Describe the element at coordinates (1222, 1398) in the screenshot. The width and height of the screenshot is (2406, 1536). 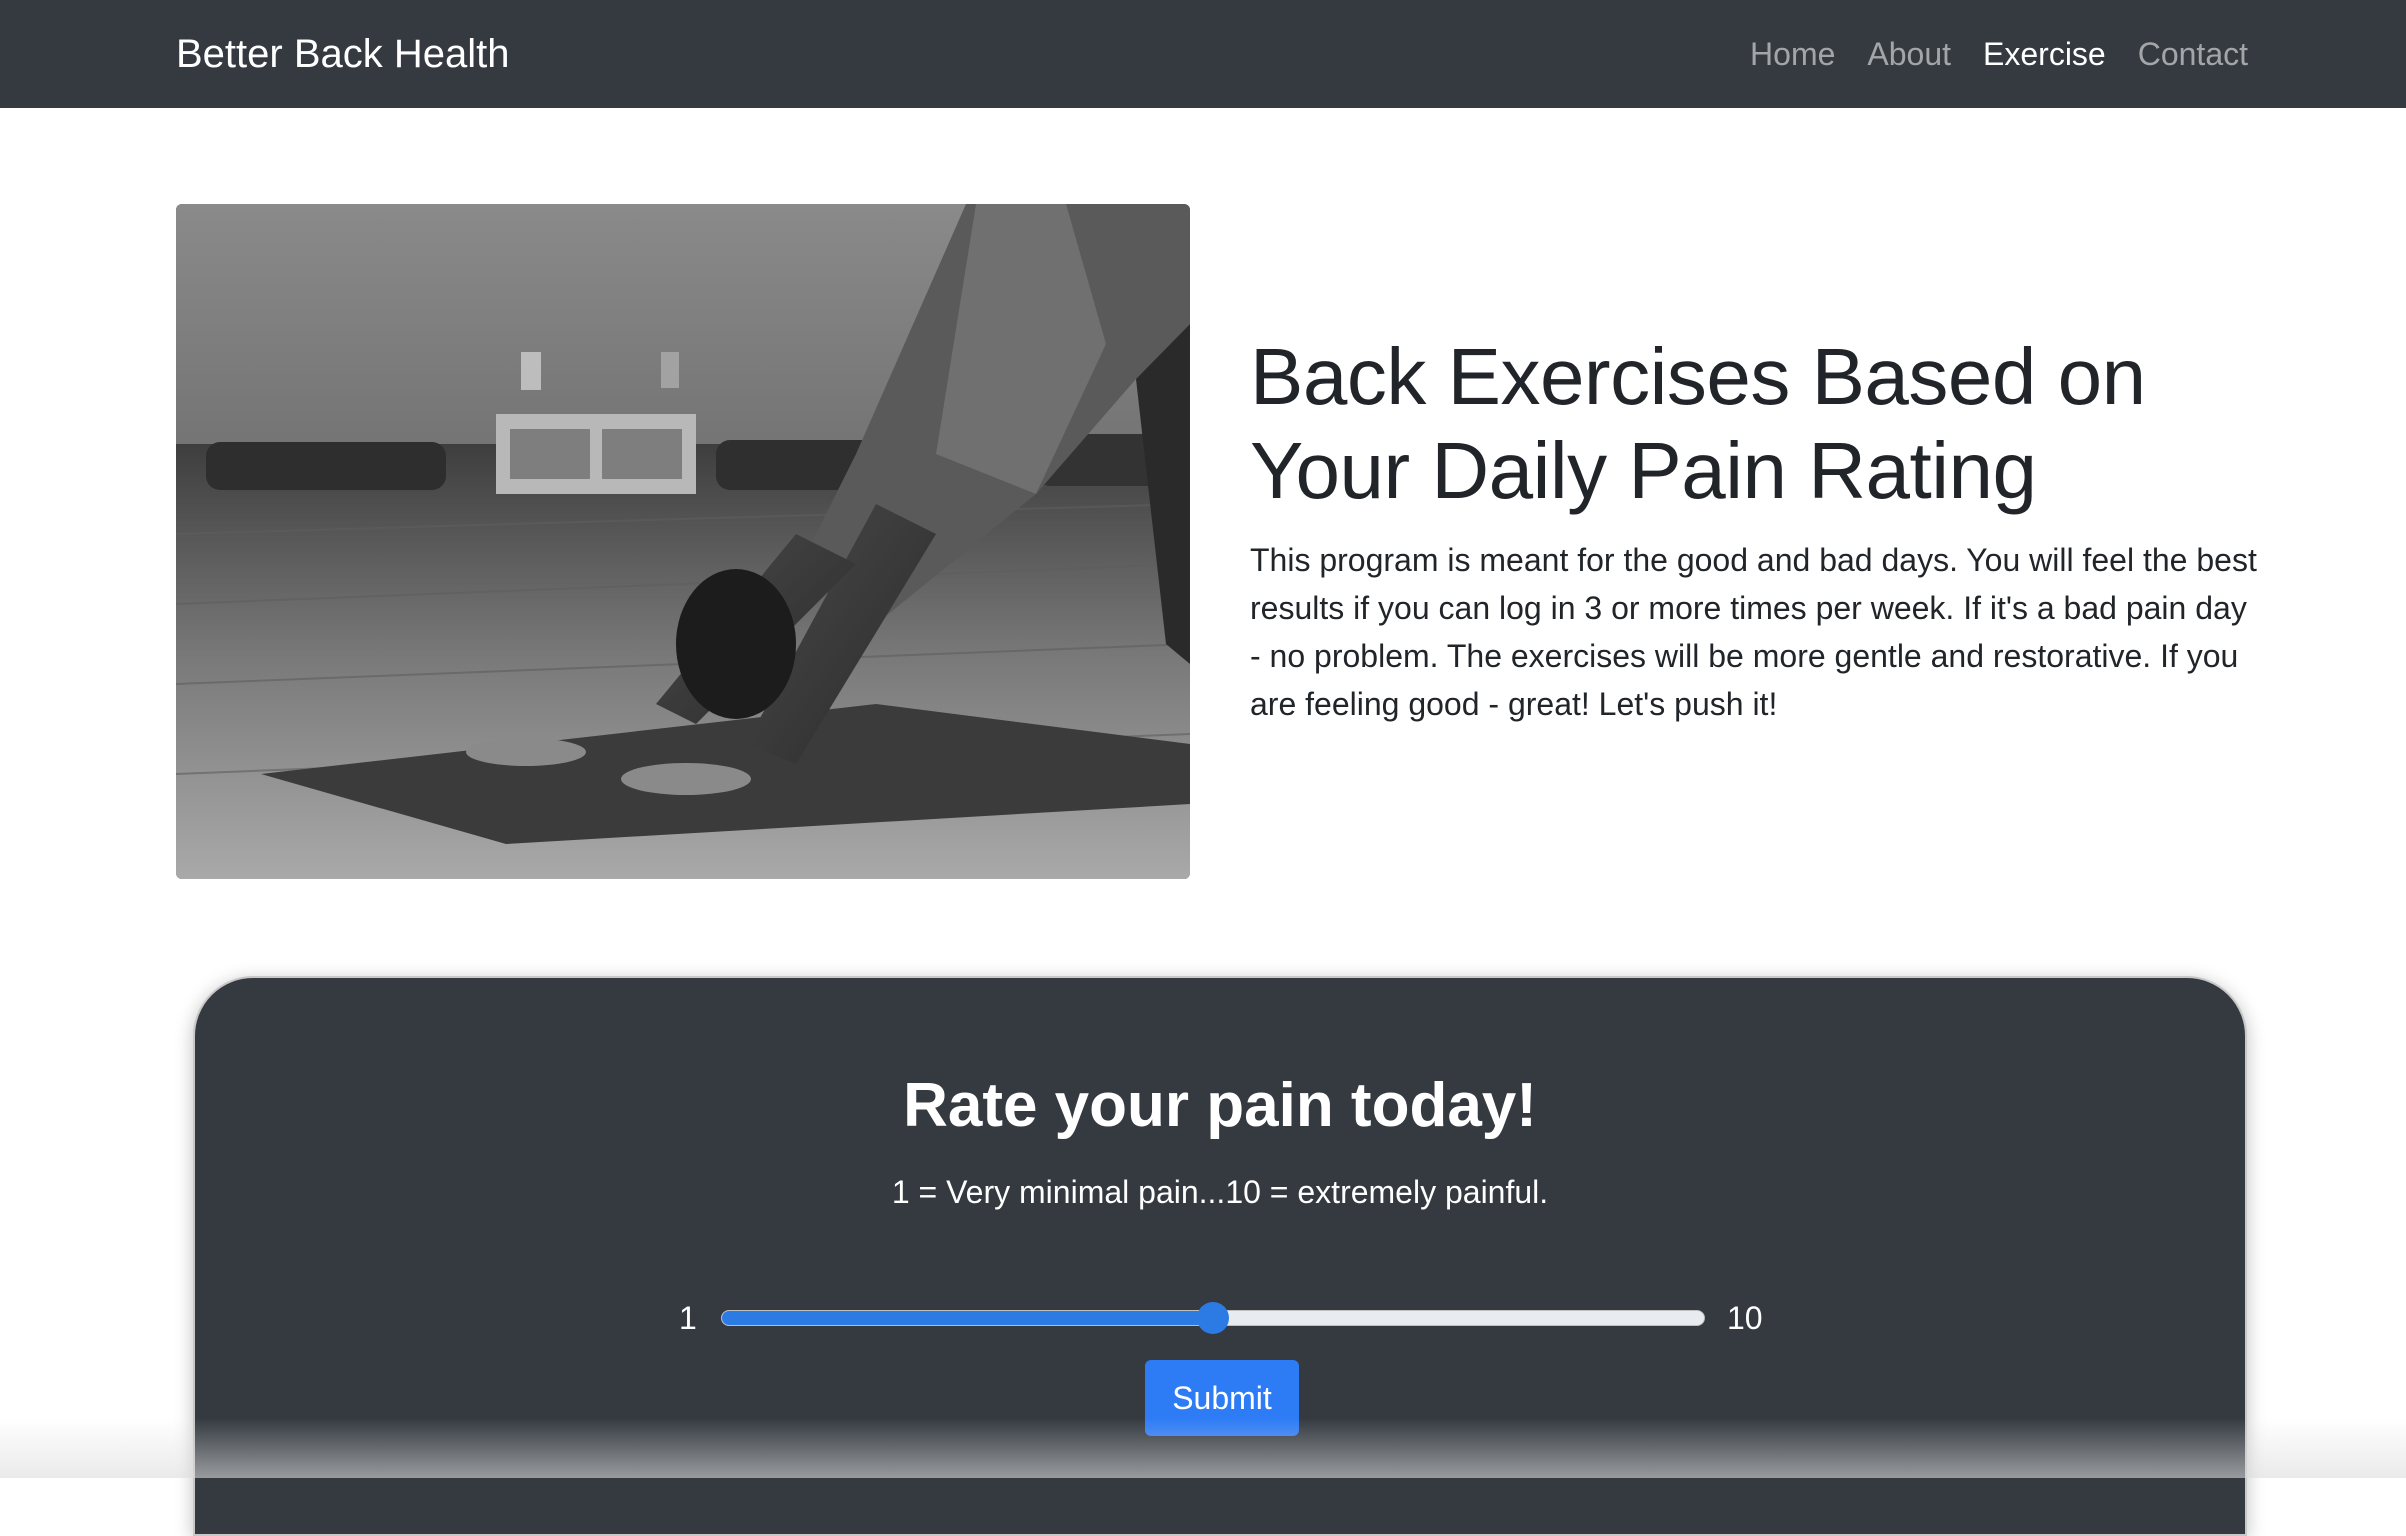
I see `submit-button: Submit` at that location.